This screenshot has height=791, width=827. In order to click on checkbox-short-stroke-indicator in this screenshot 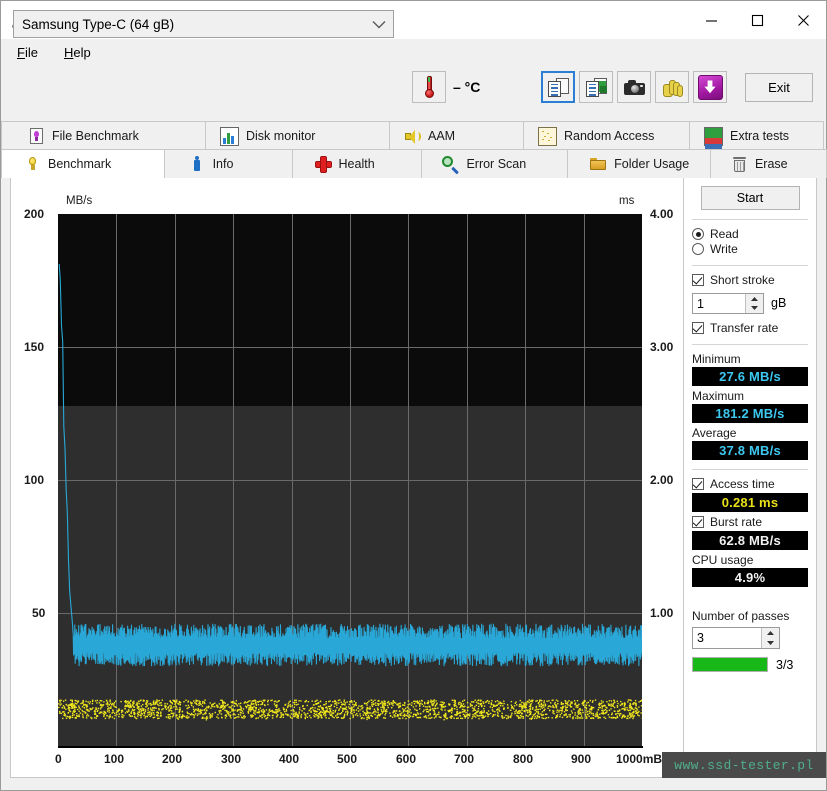, I will do `click(698, 280)`.